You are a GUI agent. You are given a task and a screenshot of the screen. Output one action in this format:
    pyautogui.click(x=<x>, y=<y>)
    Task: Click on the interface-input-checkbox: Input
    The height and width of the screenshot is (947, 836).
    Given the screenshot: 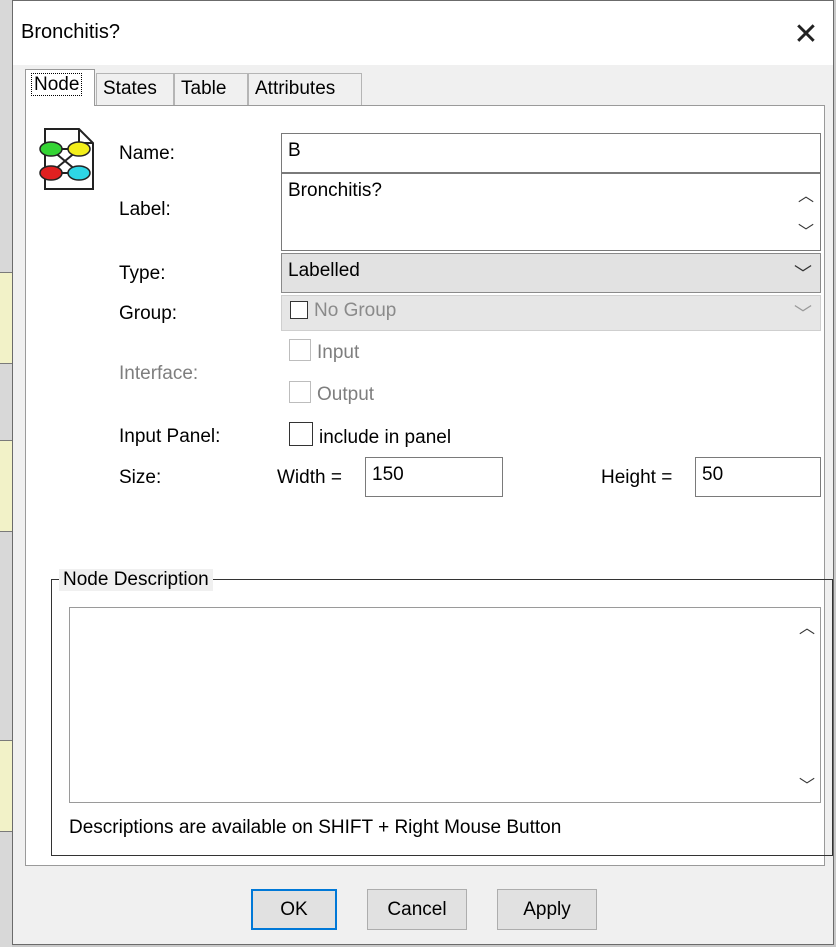 What is the action you would take?
    pyautogui.click(x=324, y=351)
    